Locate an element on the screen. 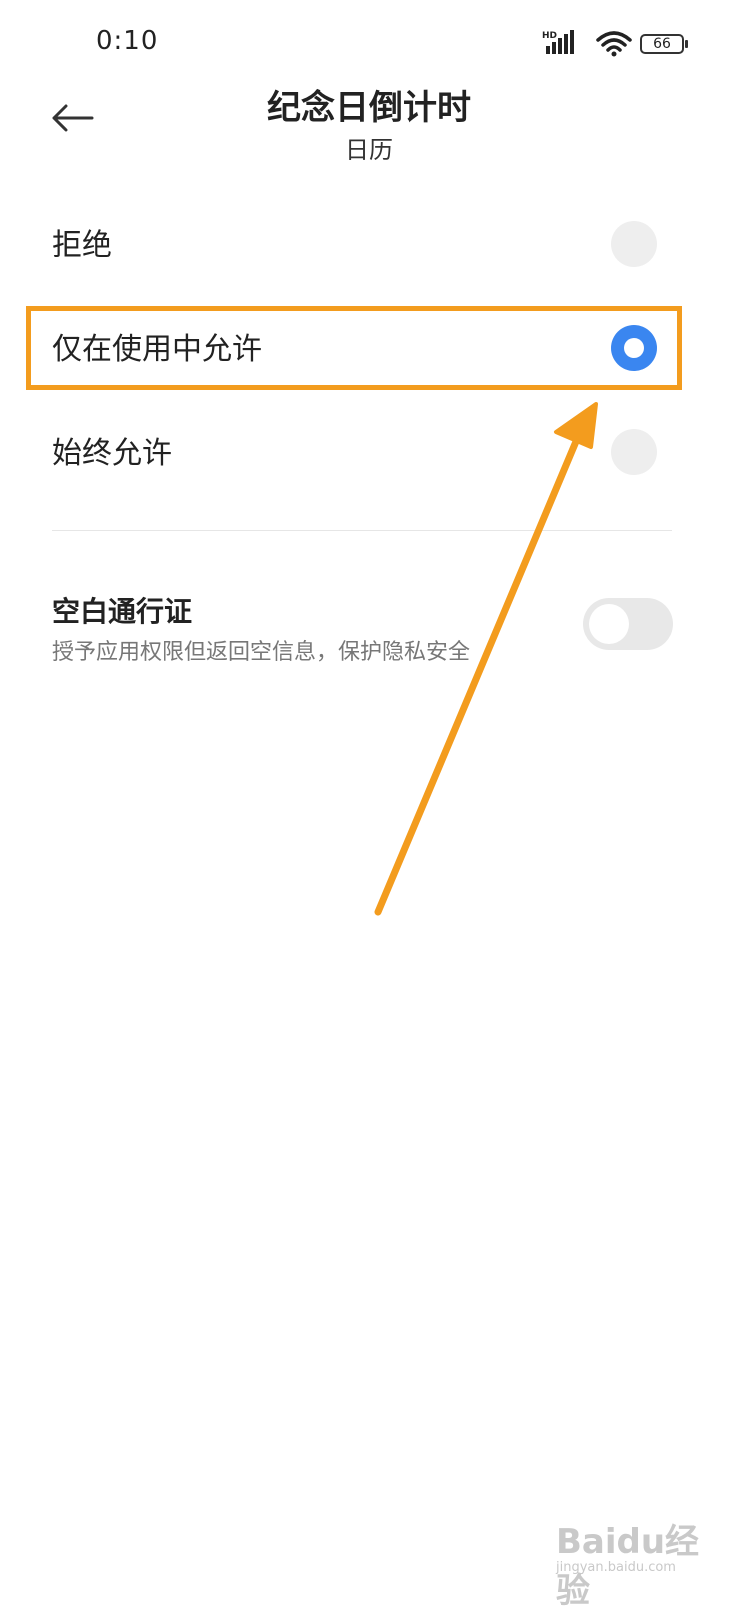 Image resolution: width=738 pixels, height=1612 pixels. divider is located at coordinates (362, 530).